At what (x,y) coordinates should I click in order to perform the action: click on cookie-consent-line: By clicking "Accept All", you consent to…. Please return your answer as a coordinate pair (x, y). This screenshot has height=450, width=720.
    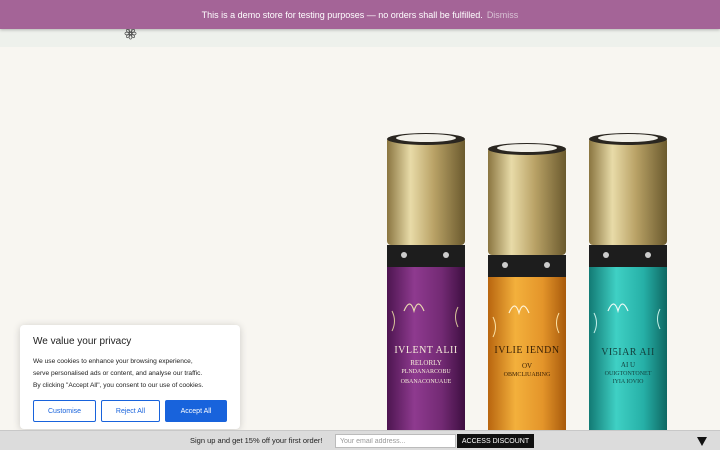
    Looking at the image, I should click on (118, 385).